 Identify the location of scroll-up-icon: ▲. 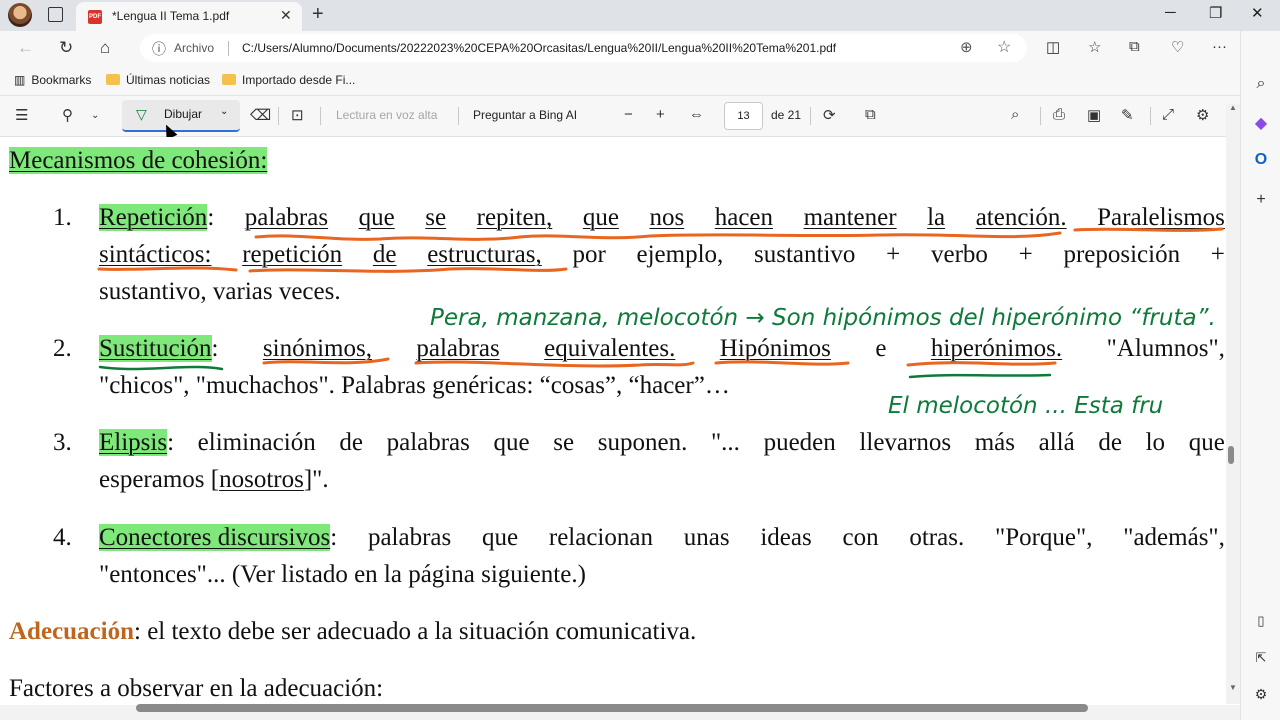
(1233, 107).